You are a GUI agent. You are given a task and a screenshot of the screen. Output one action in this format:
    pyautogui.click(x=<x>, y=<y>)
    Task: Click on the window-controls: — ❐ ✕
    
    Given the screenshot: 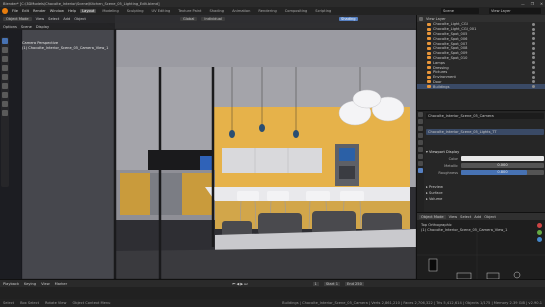 What is the action you would take?
    pyautogui.click(x=532, y=3)
    